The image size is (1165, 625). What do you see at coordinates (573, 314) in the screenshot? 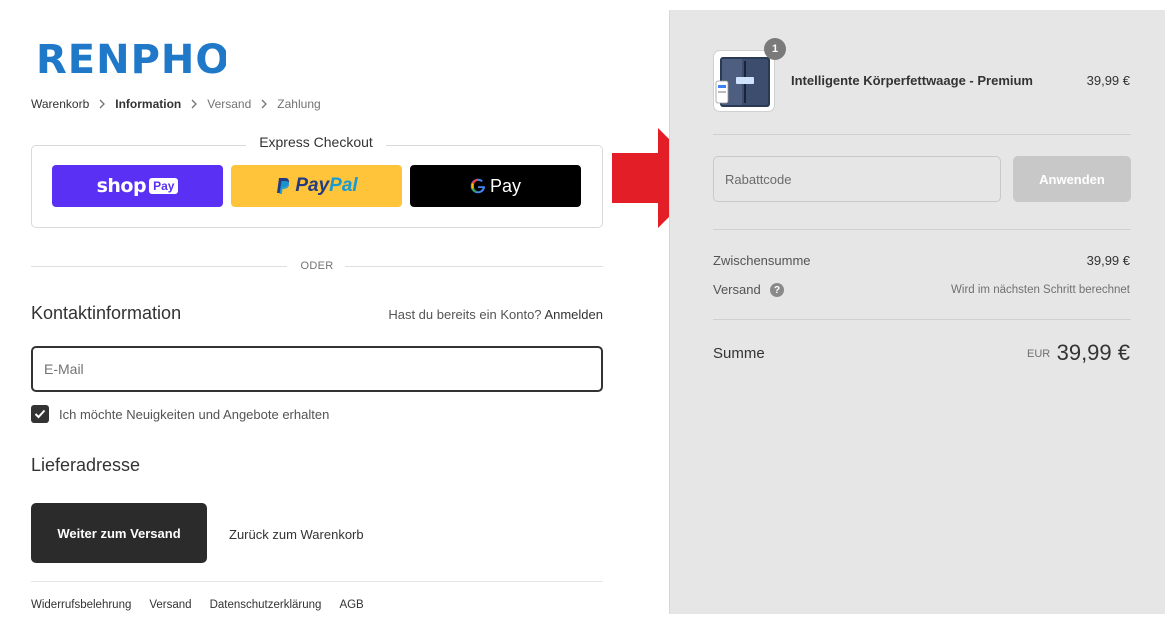
I see `login-link: Anmelden` at bounding box center [573, 314].